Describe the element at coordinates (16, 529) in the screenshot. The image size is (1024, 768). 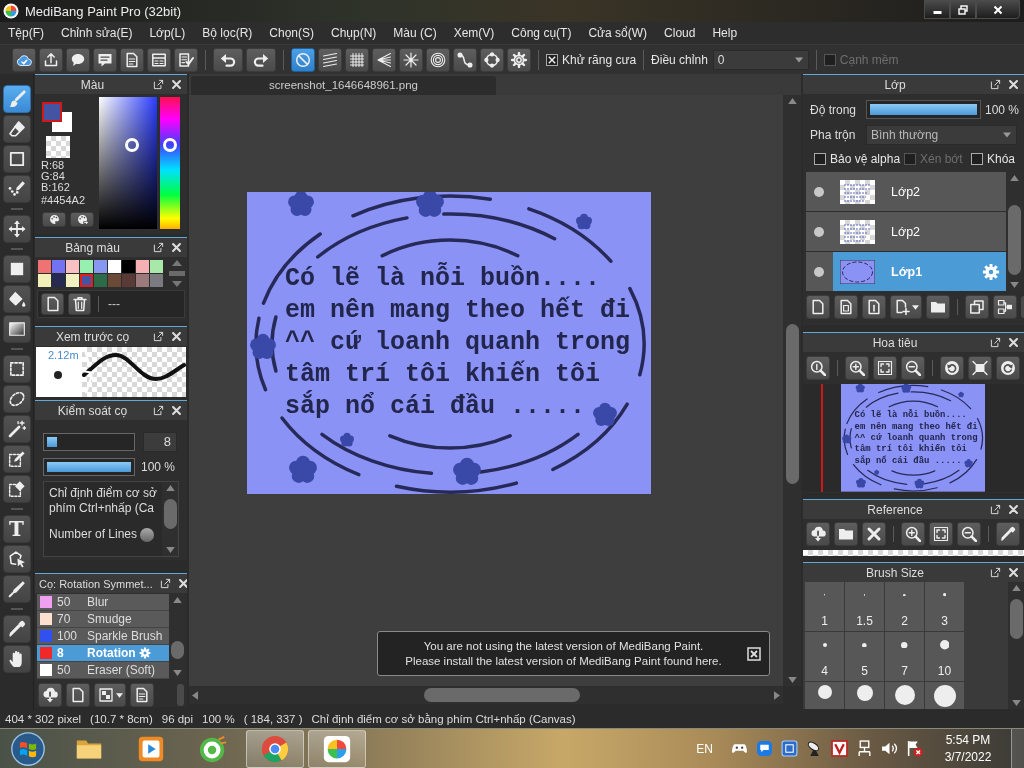
I see `text-tool-button: T` at that location.